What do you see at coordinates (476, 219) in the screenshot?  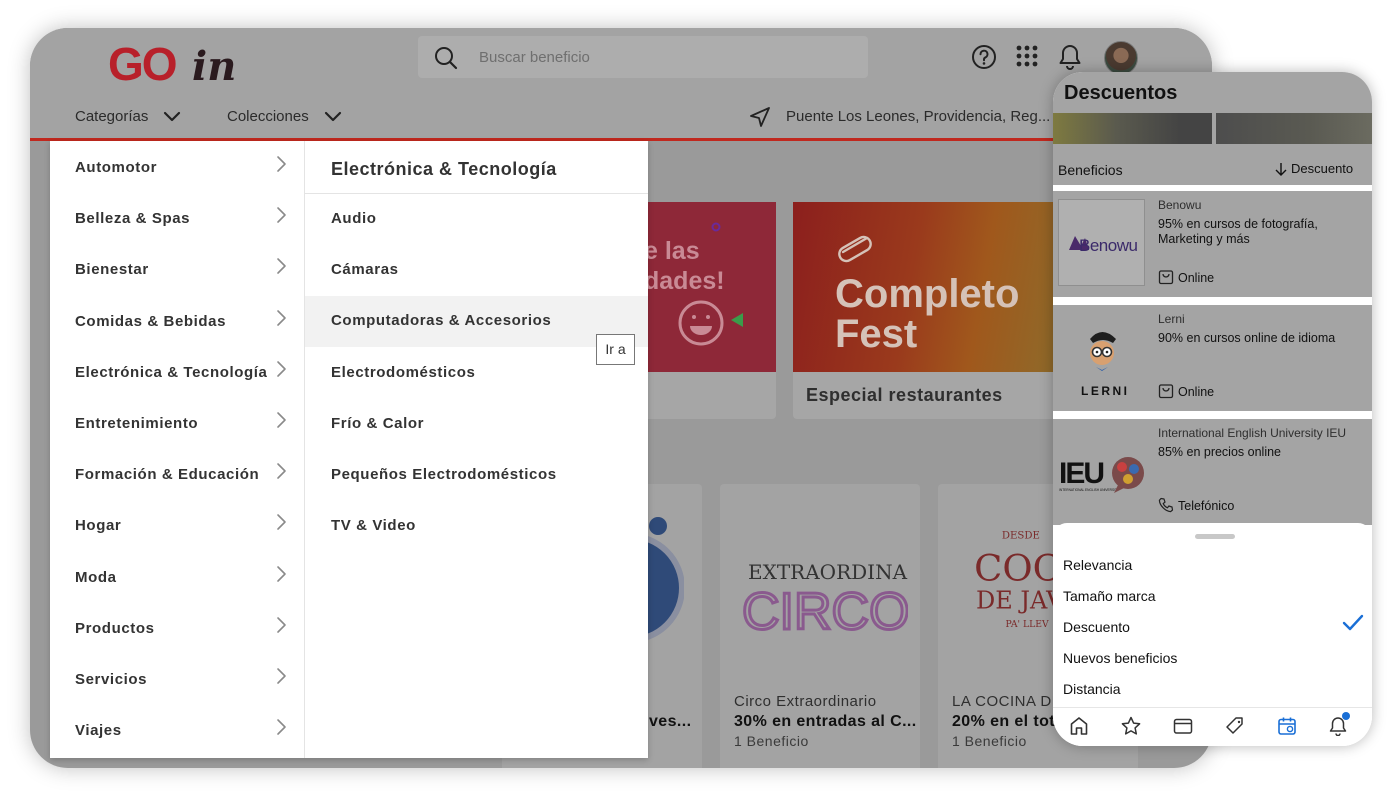 I see `subcategory-item: Audio` at bounding box center [476, 219].